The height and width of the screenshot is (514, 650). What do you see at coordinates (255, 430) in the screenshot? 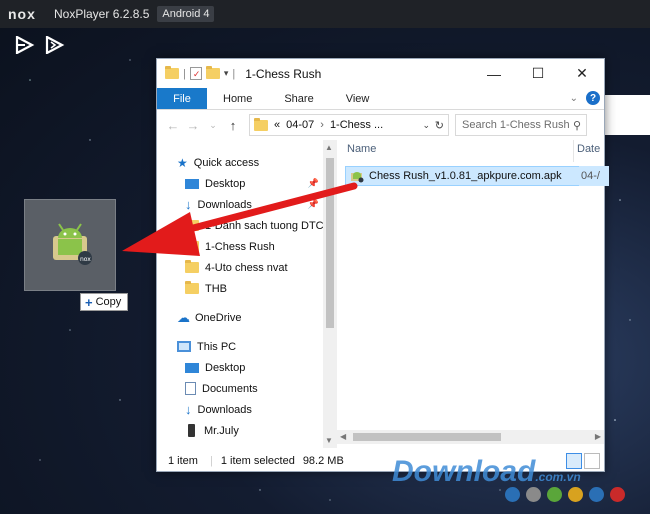
I see `nav-item-device: Mr.July` at bounding box center [255, 430].